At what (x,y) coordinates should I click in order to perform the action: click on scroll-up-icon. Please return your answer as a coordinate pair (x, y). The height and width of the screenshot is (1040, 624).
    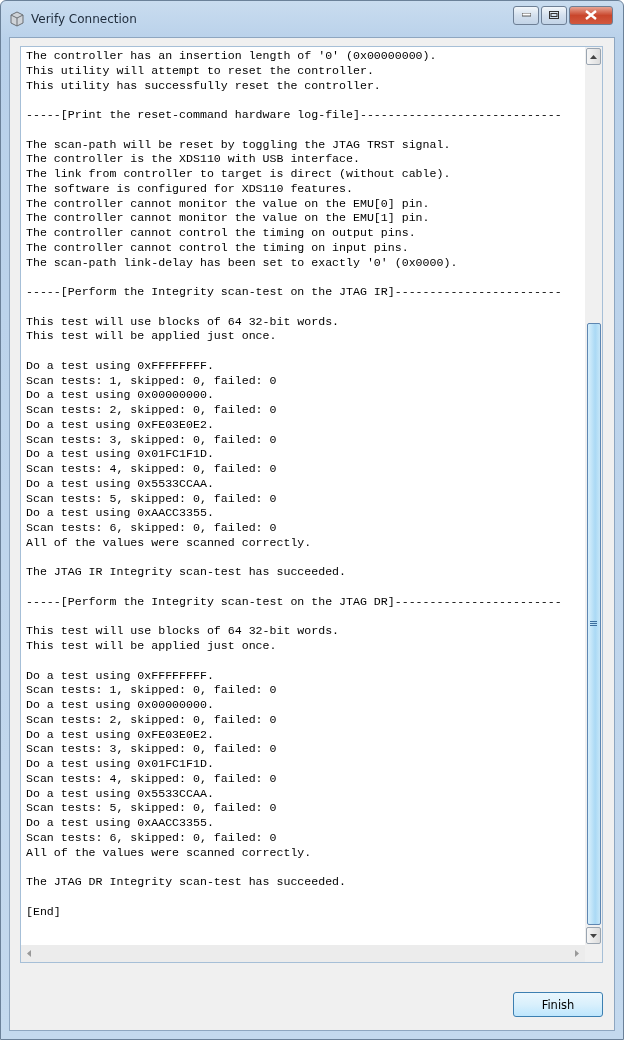
    Looking at the image, I should click on (593, 56).